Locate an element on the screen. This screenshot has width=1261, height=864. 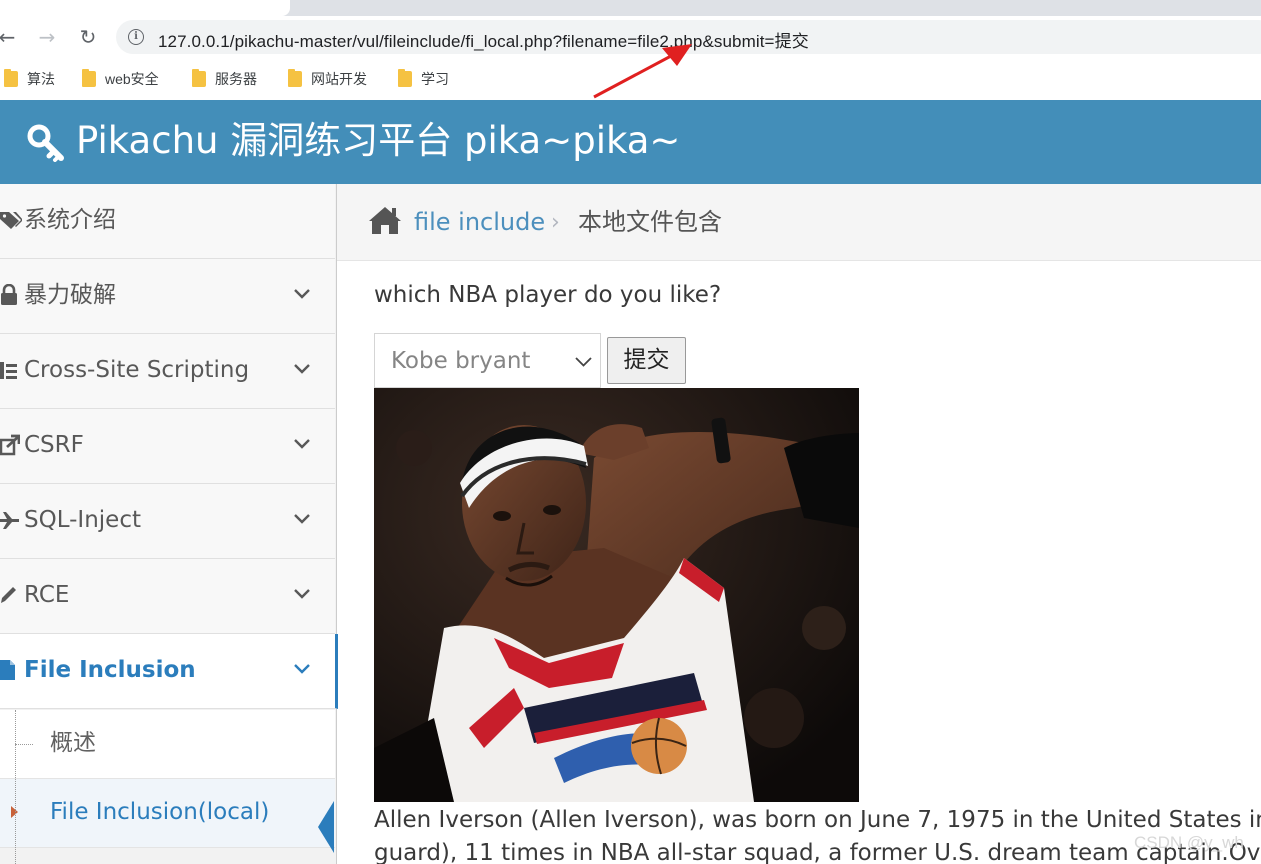
breadcrumb-link: file include is located at coordinates (479, 222).